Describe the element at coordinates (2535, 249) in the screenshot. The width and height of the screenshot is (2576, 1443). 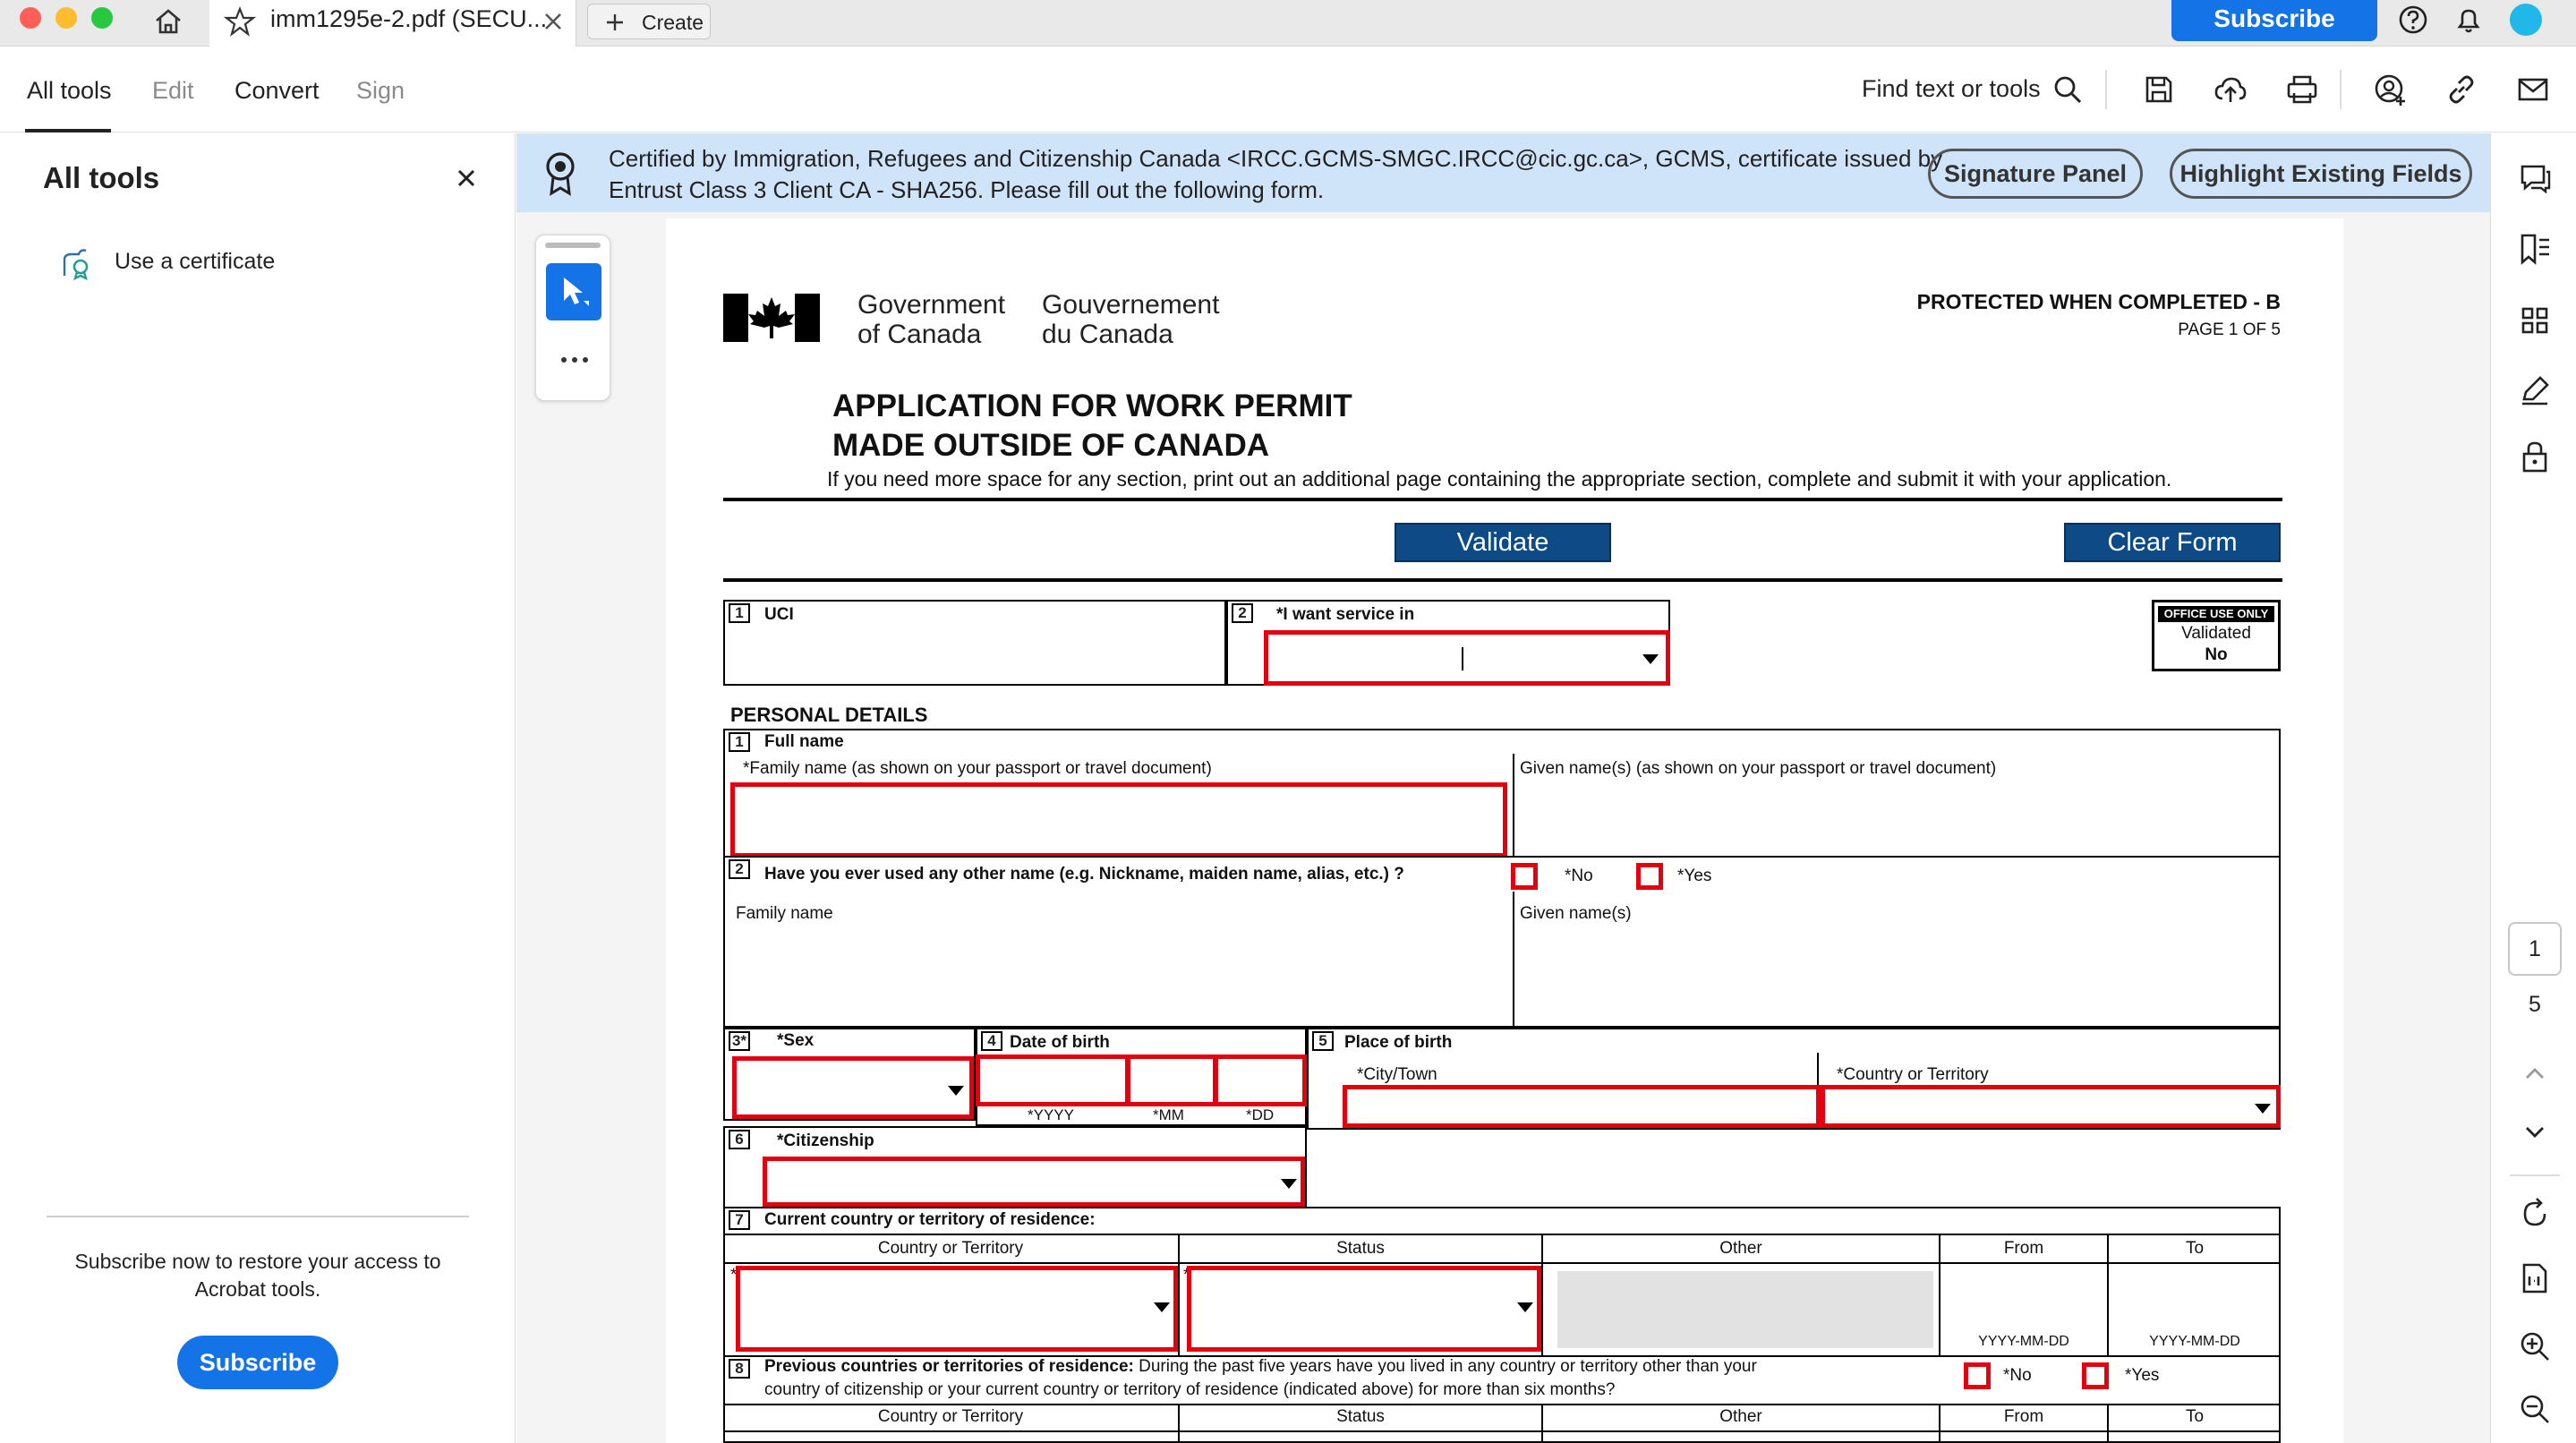
I see `bookmark-icon` at that location.